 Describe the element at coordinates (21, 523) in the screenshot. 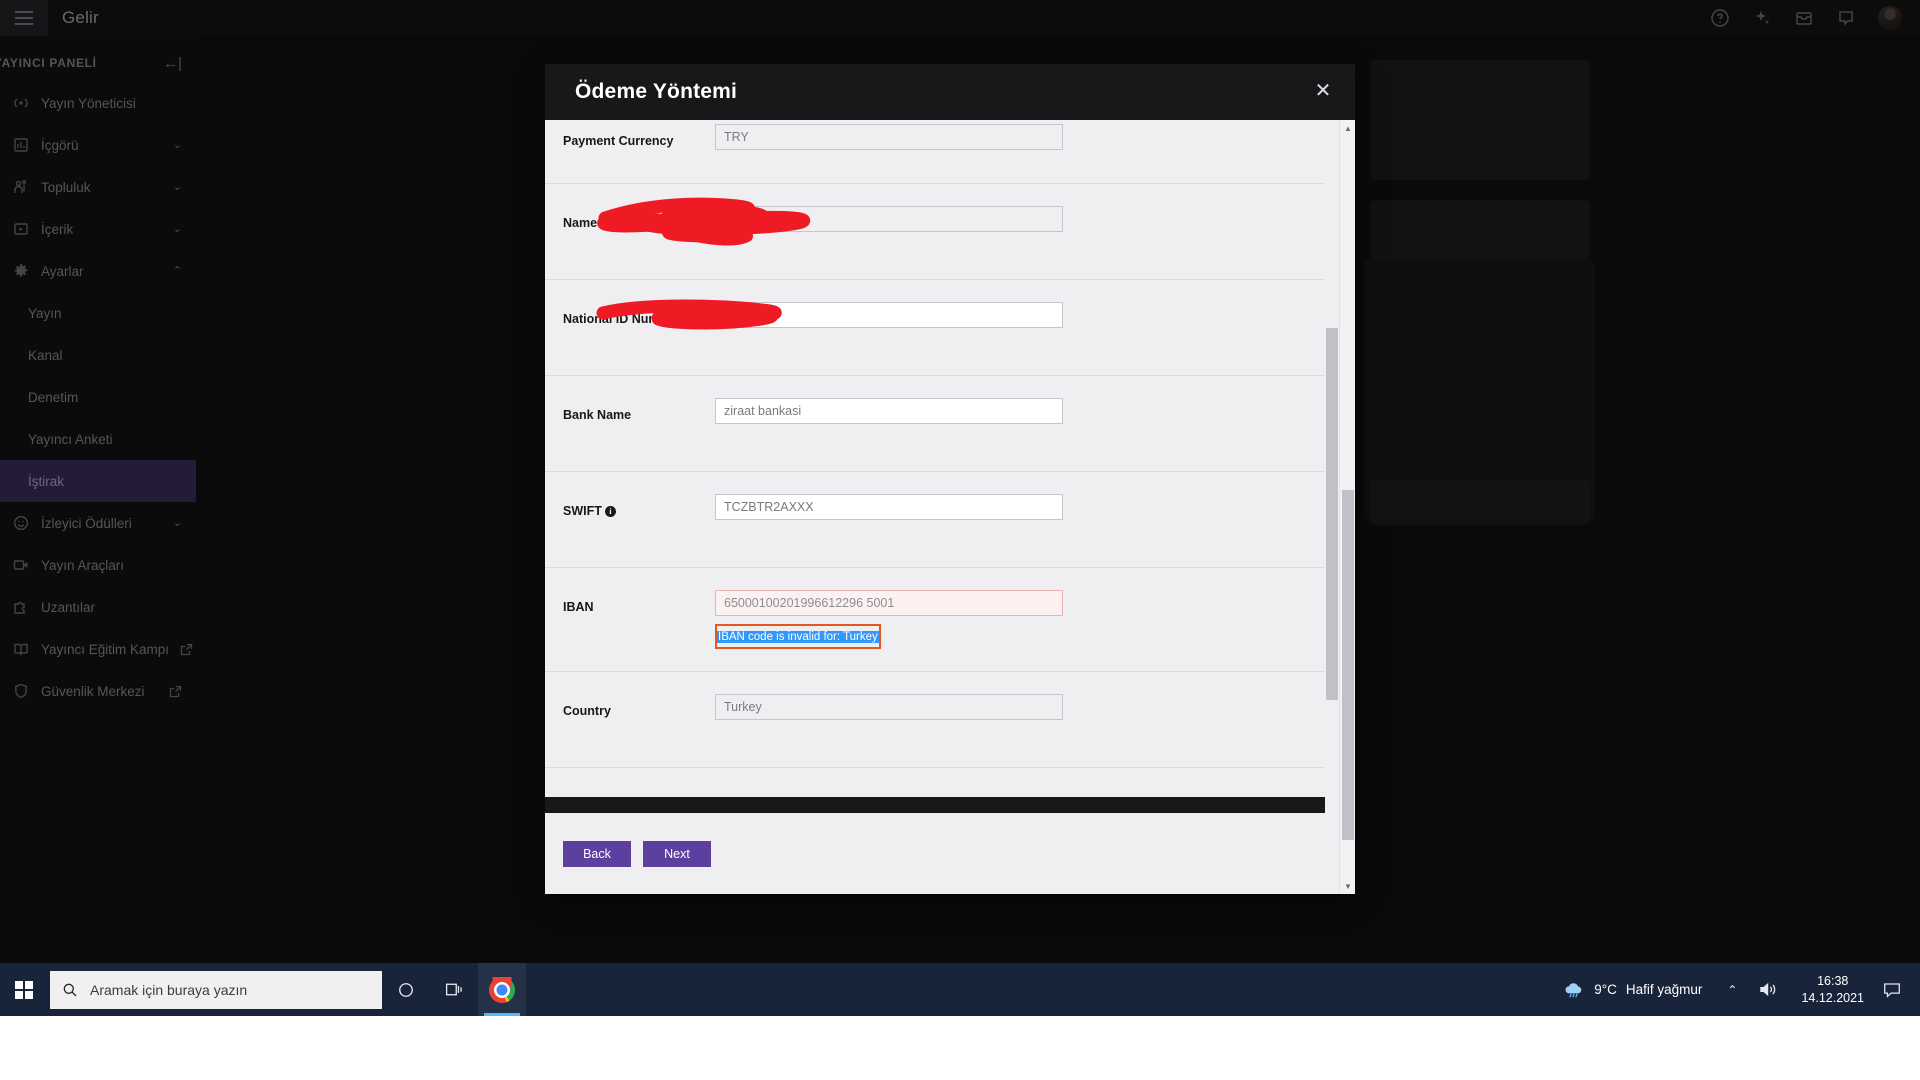

I see `smile-icon` at that location.